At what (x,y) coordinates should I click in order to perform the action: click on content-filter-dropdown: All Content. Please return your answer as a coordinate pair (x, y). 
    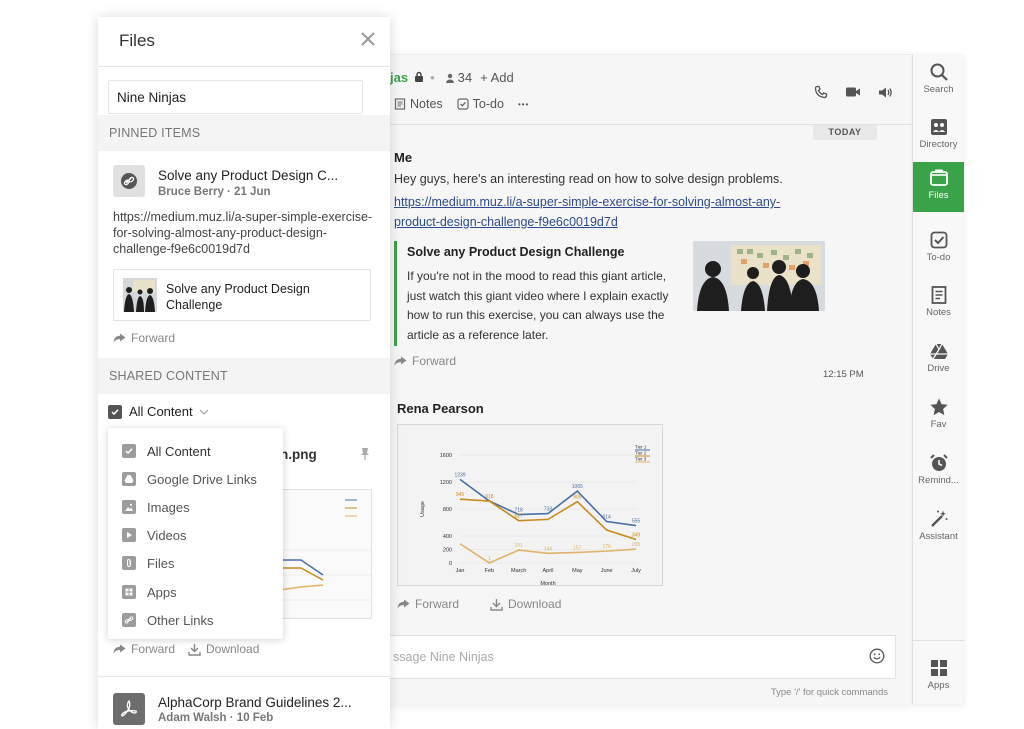
    Looking at the image, I should click on (158, 411).